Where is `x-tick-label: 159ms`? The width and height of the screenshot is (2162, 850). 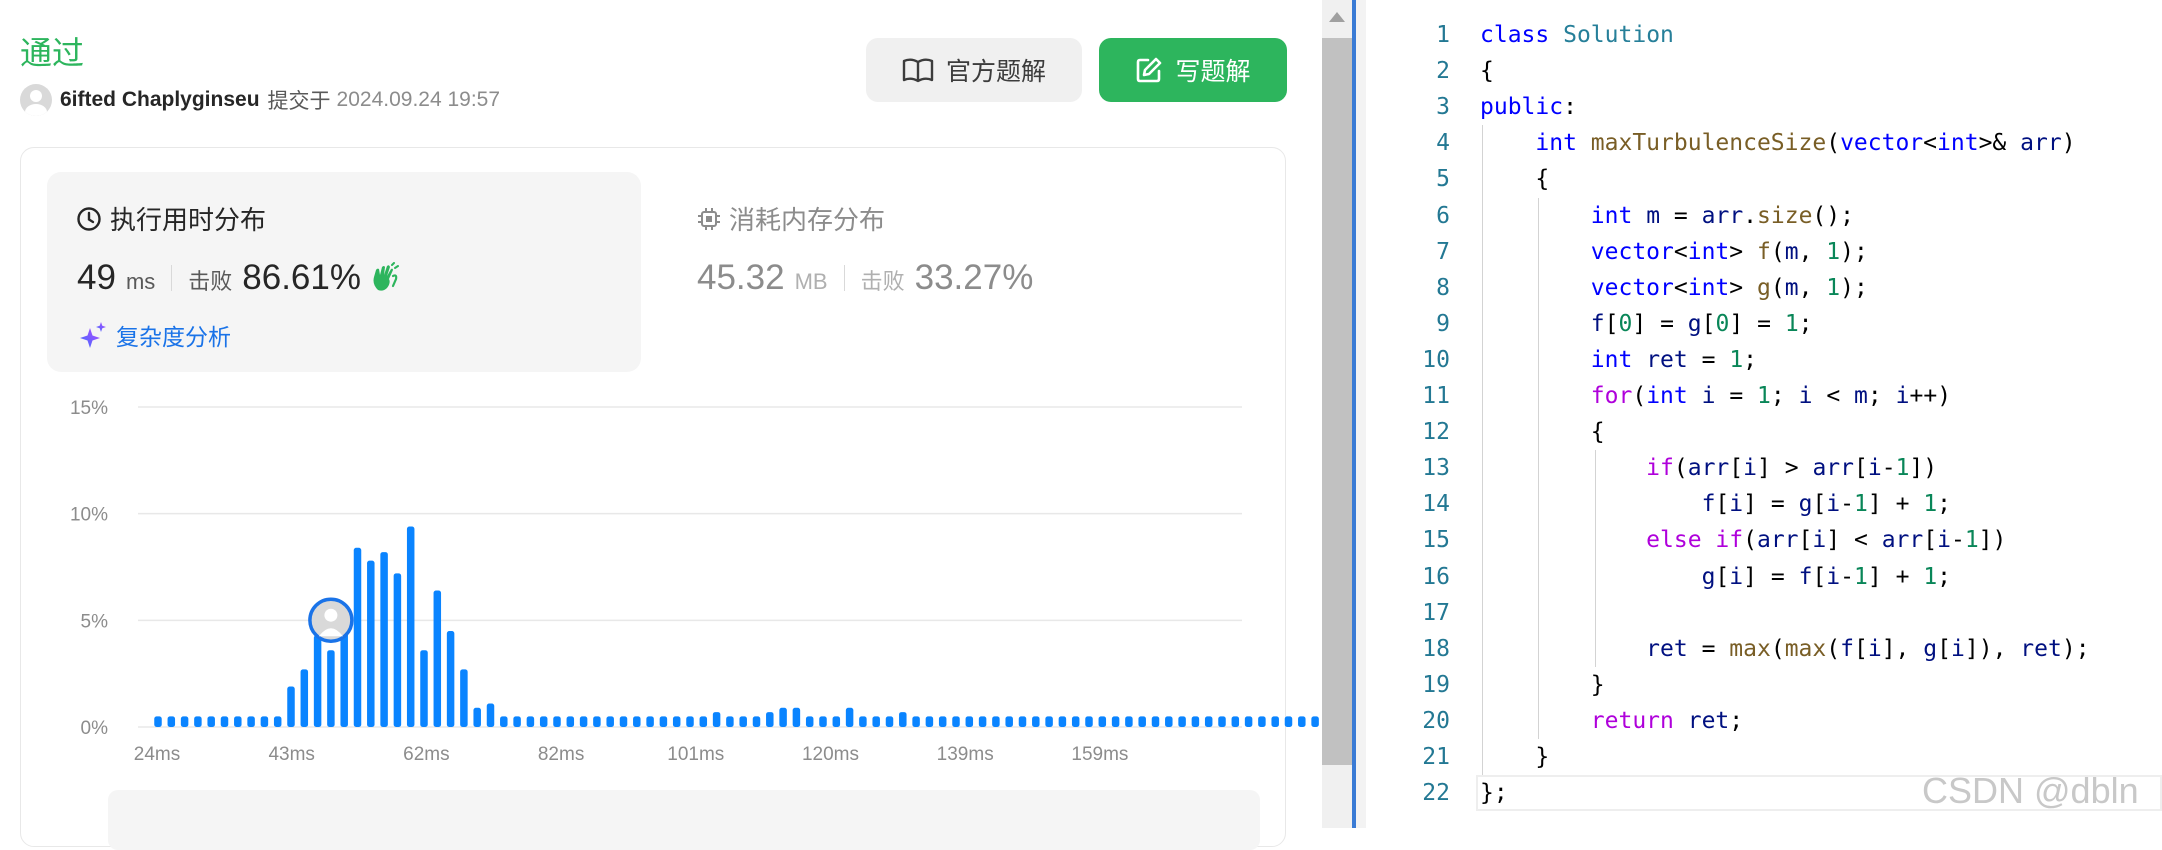
x-tick-label: 159ms is located at coordinates (1099, 754).